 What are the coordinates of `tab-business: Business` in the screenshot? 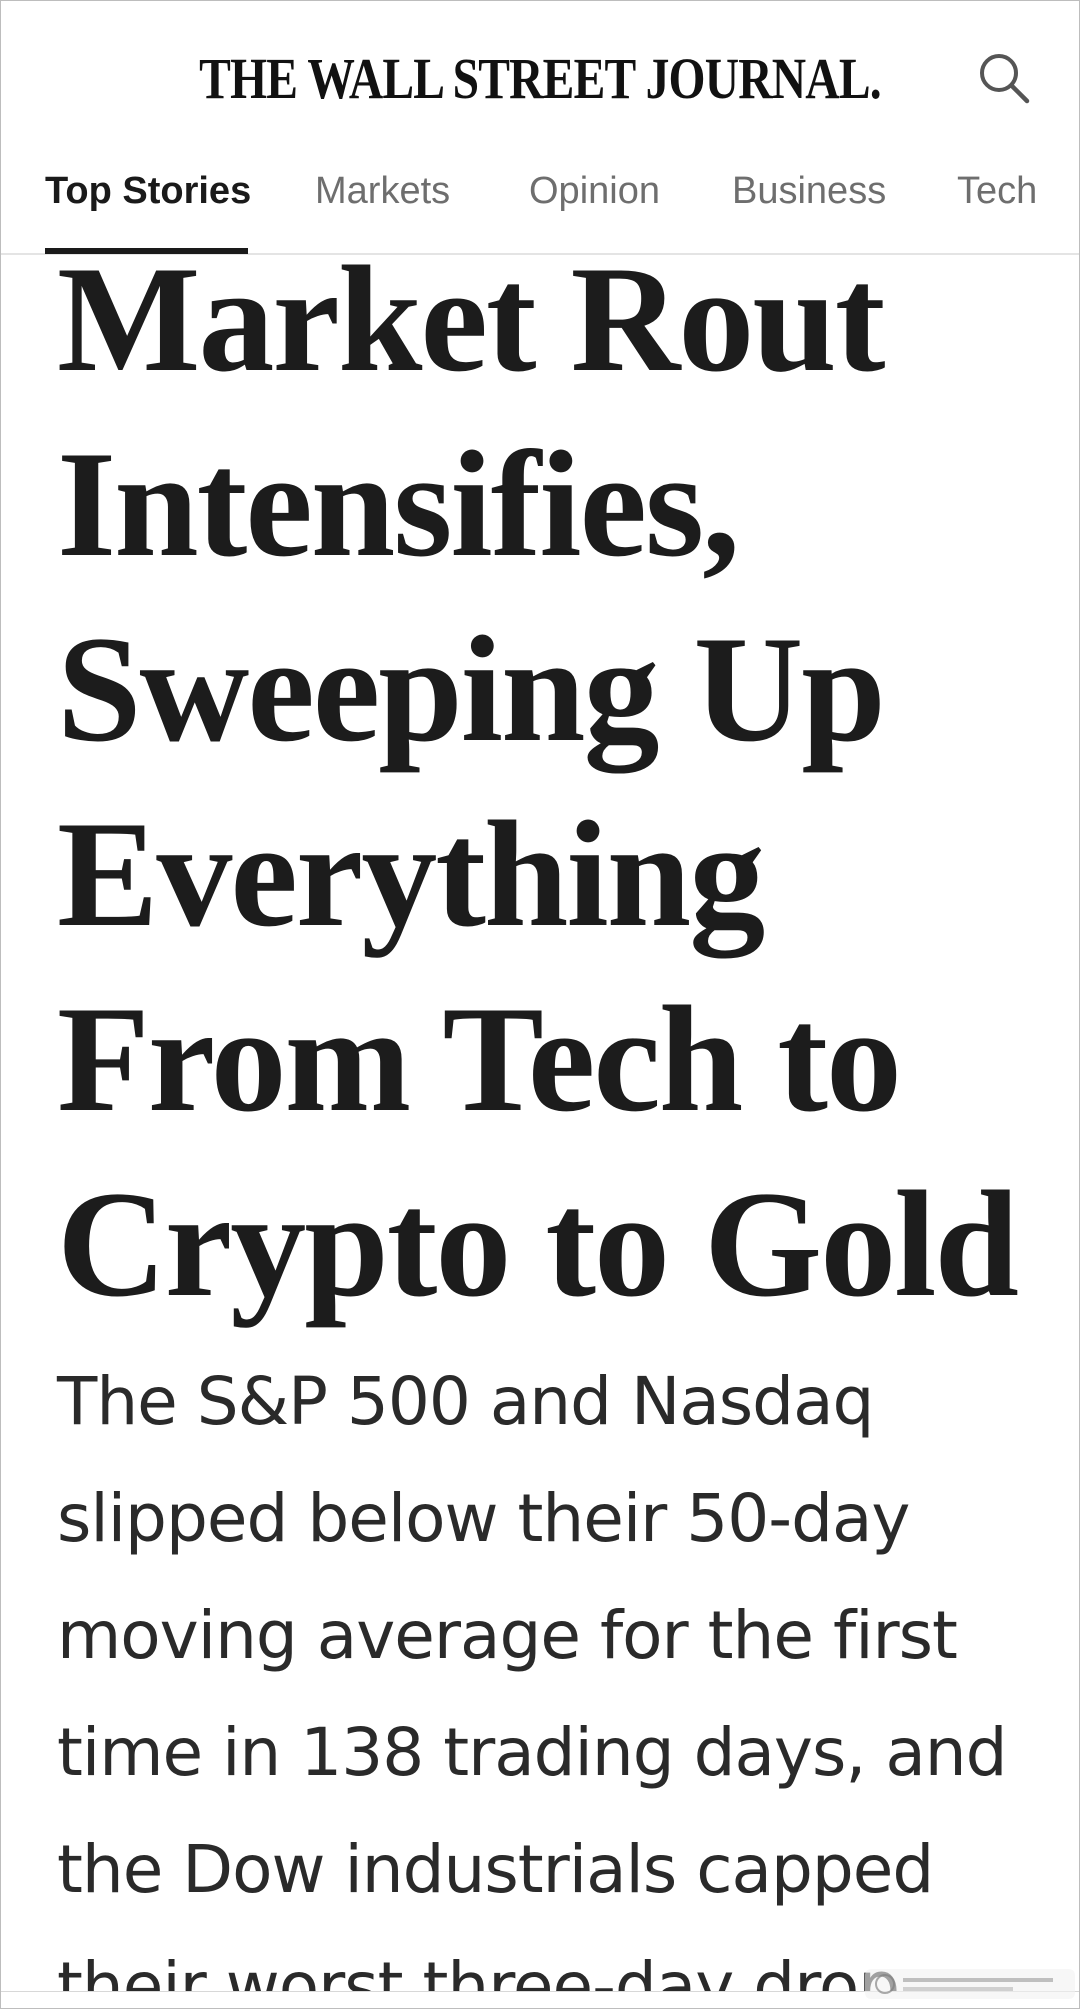 It's located at (809, 200).